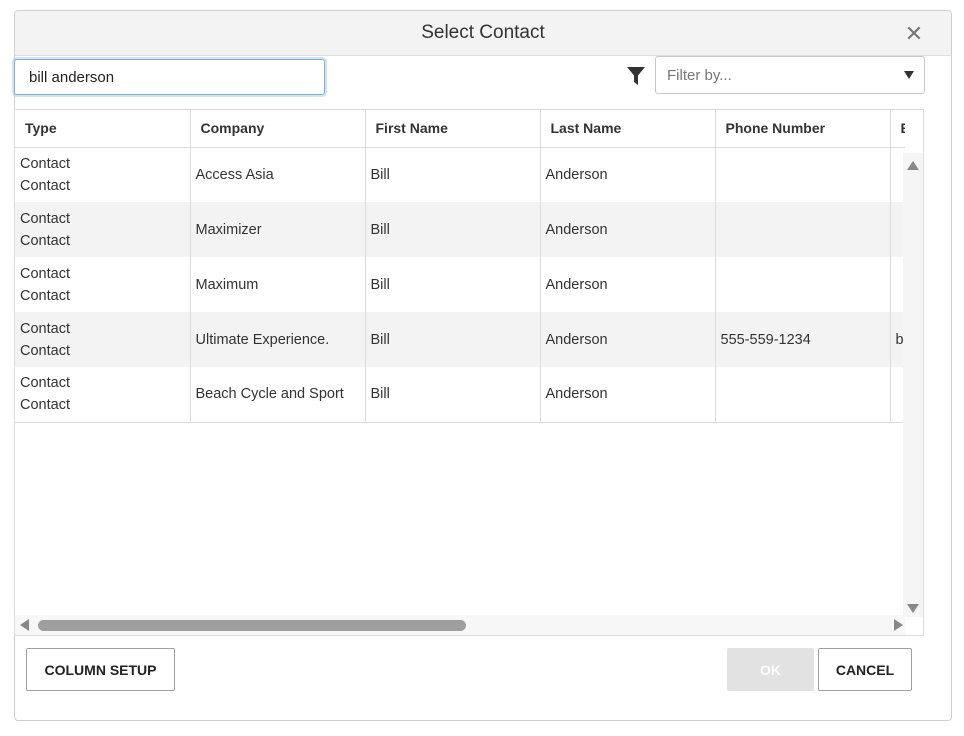  I want to click on phone-cell: 555-559-1234, so click(803, 339).